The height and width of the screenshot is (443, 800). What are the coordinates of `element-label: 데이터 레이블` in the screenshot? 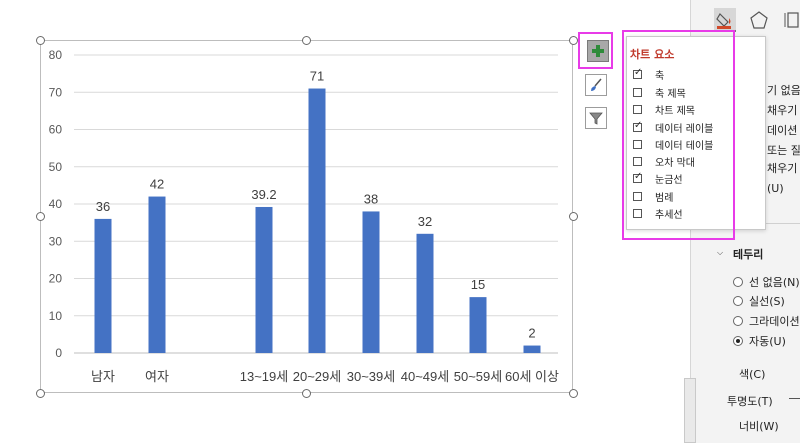 It's located at (684, 129).